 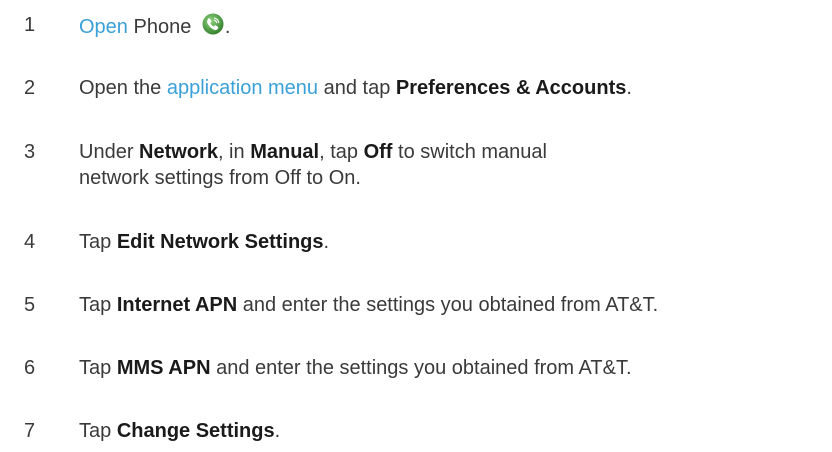 What do you see at coordinates (177, 305) in the screenshot?
I see `ui-label-internet-apn: Internet APN` at bounding box center [177, 305].